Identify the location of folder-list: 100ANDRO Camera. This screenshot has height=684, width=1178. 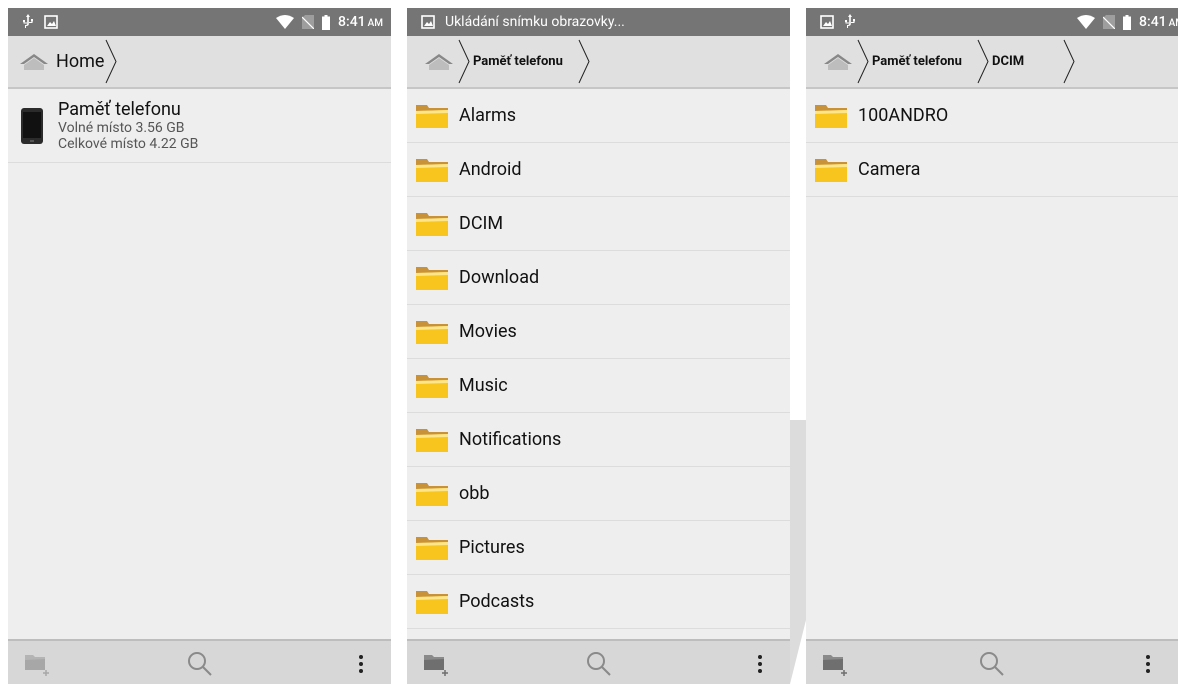
(992, 143).